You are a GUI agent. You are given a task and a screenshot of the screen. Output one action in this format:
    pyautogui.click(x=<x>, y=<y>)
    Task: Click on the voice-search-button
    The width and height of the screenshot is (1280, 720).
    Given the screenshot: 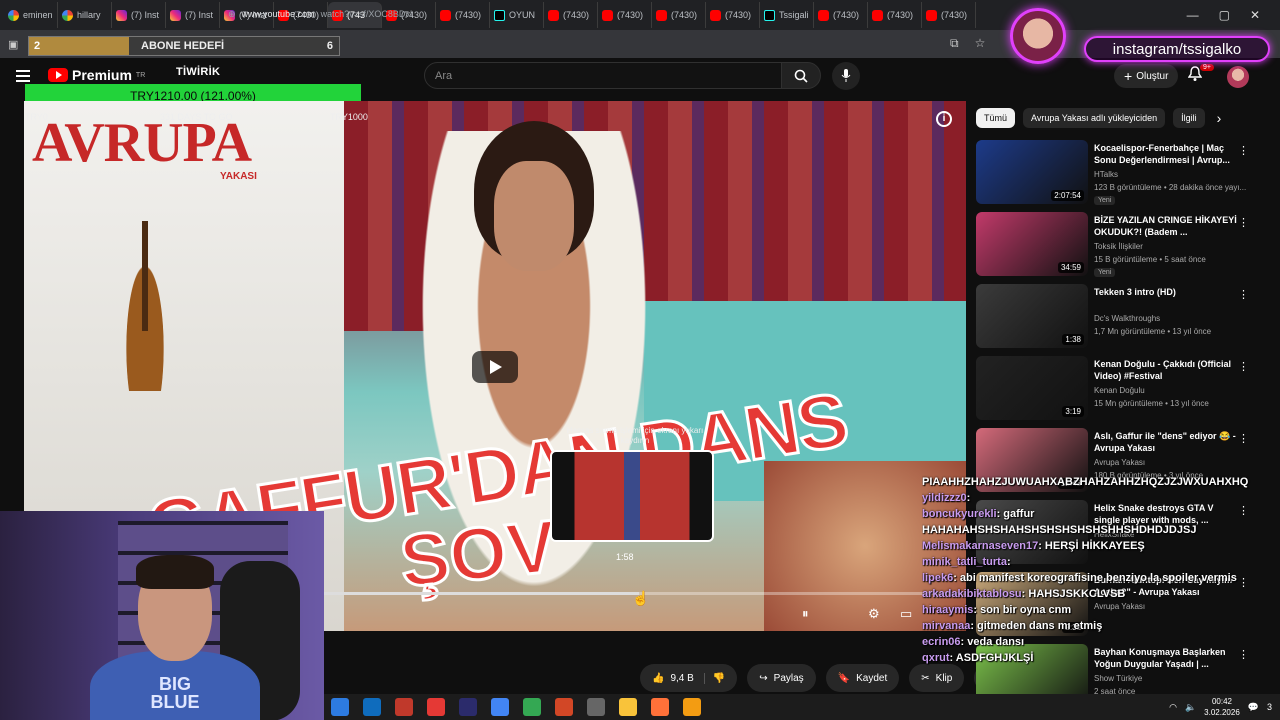 What is the action you would take?
    pyautogui.click(x=846, y=76)
    